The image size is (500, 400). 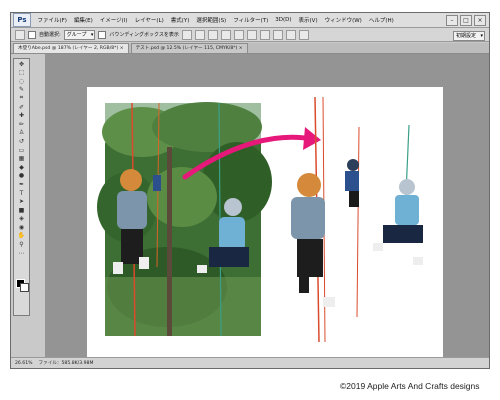 What do you see at coordinates (83, 20) in the screenshot?
I see `menu-edit: 編集(E)` at bounding box center [83, 20].